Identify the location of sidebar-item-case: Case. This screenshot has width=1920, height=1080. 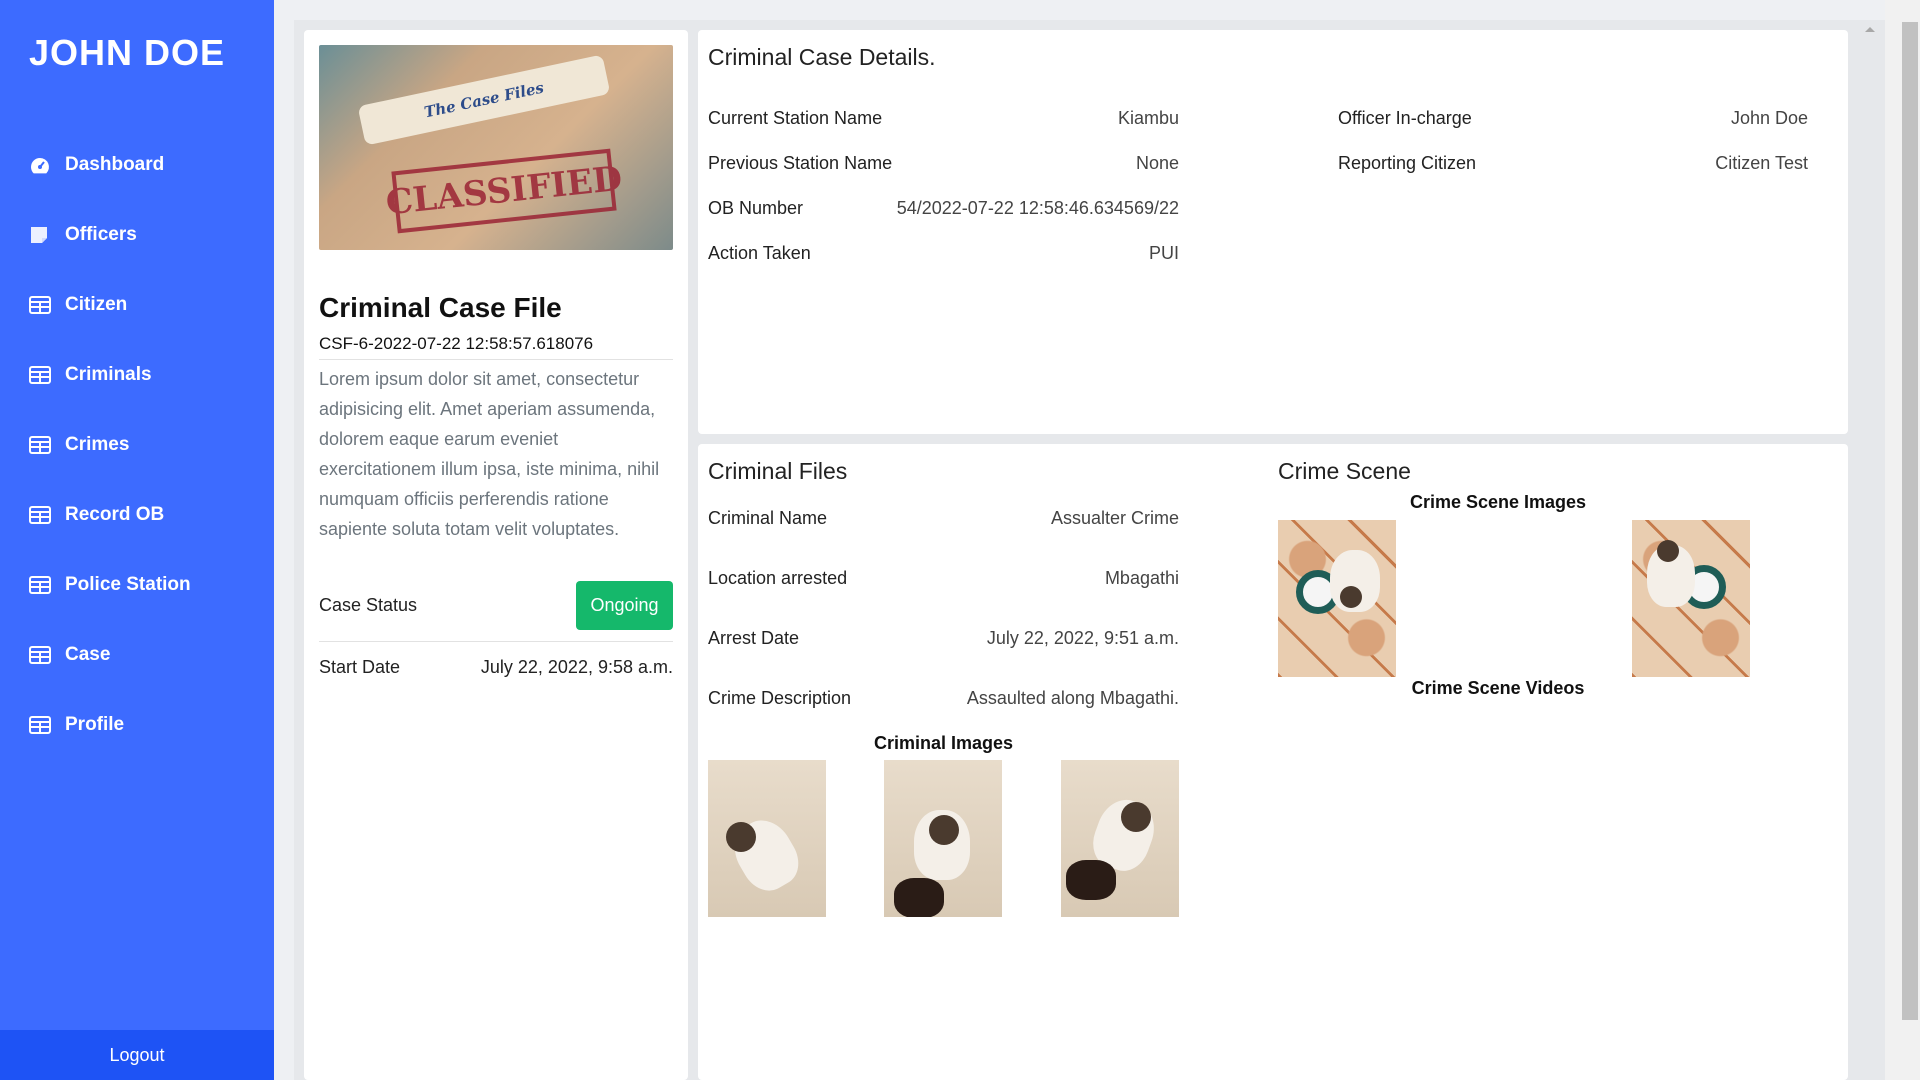
(137, 655).